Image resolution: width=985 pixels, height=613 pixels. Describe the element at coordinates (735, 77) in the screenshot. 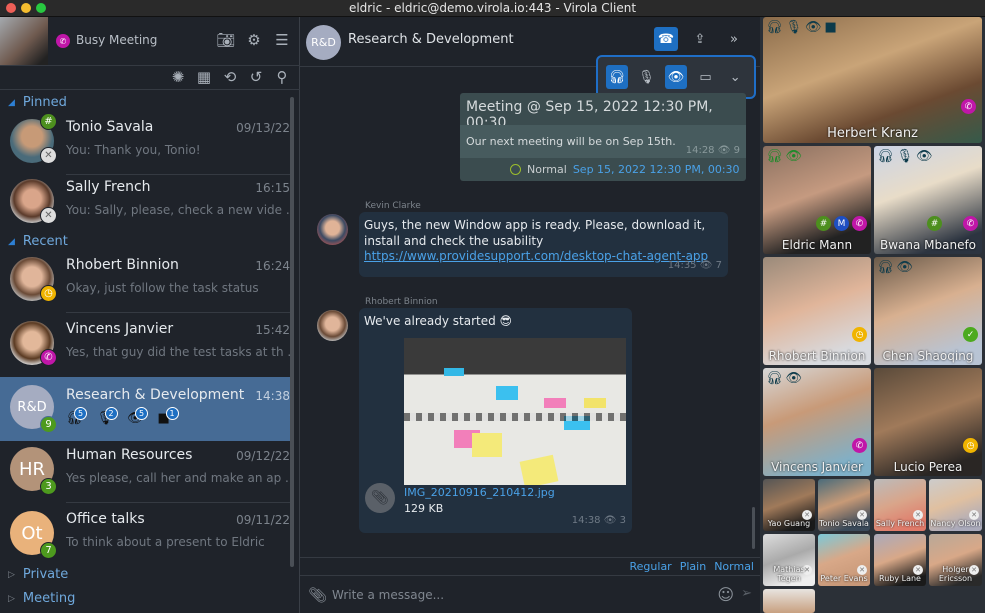

I see `chevron-down-icon: ⌄` at that location.